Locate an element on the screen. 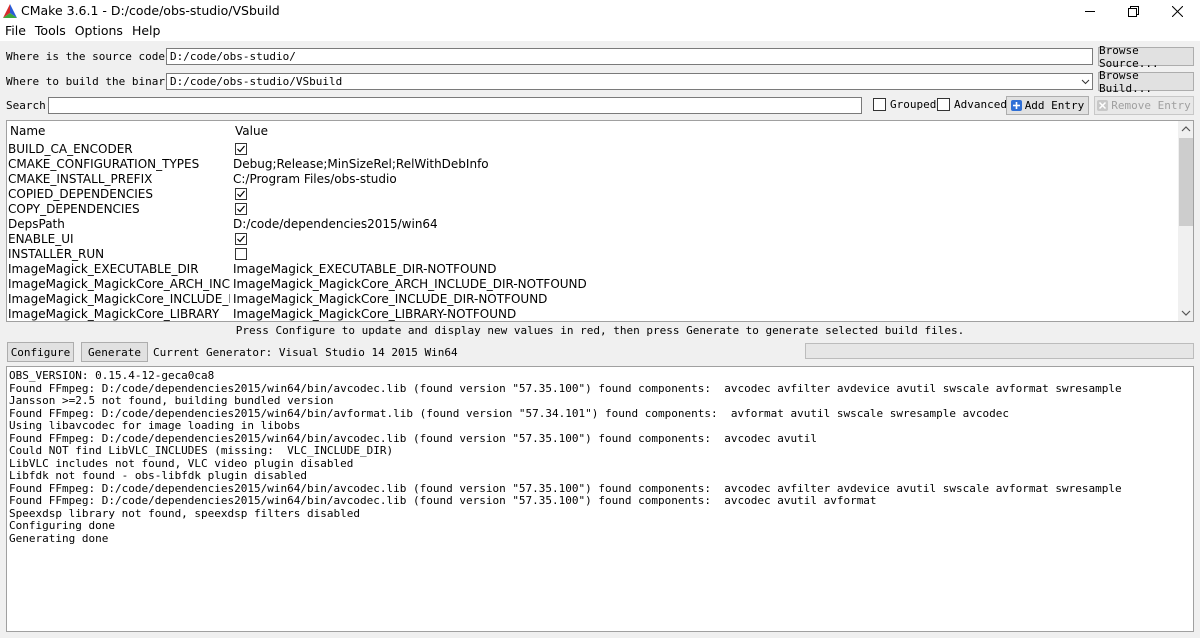  table-row: ENABLE_UI is located at coordinates (592, 239).